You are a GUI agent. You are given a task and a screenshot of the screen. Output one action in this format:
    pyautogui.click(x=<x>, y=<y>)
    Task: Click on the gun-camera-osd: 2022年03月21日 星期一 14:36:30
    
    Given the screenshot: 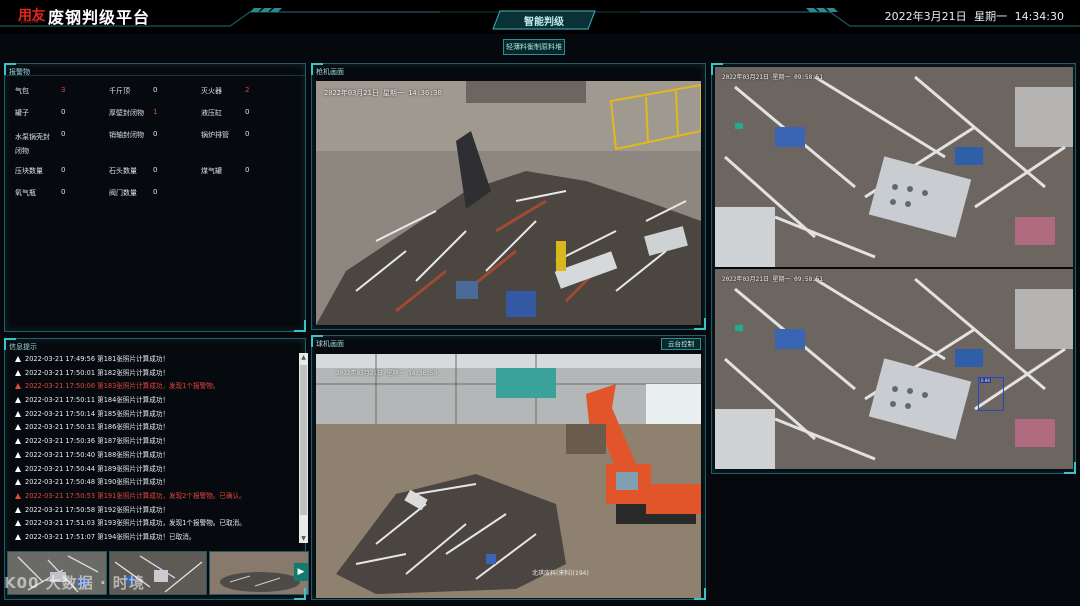 What is the action you would take?
    pyautogui.click(x=383, y=93)
    